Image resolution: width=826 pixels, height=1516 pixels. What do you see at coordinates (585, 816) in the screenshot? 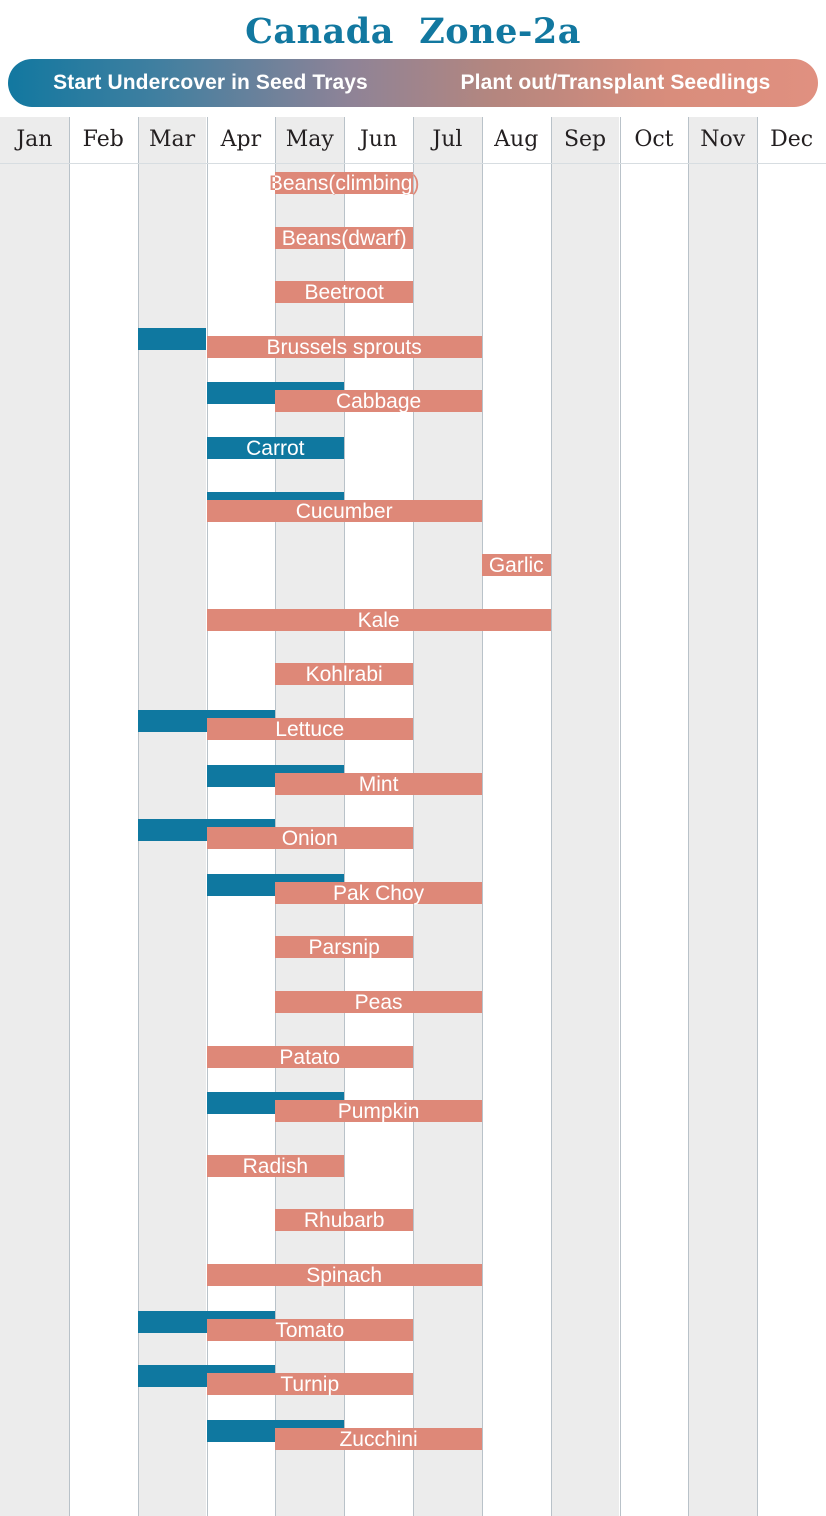
I see `month-column-sep` at bounding box center [585, 816].